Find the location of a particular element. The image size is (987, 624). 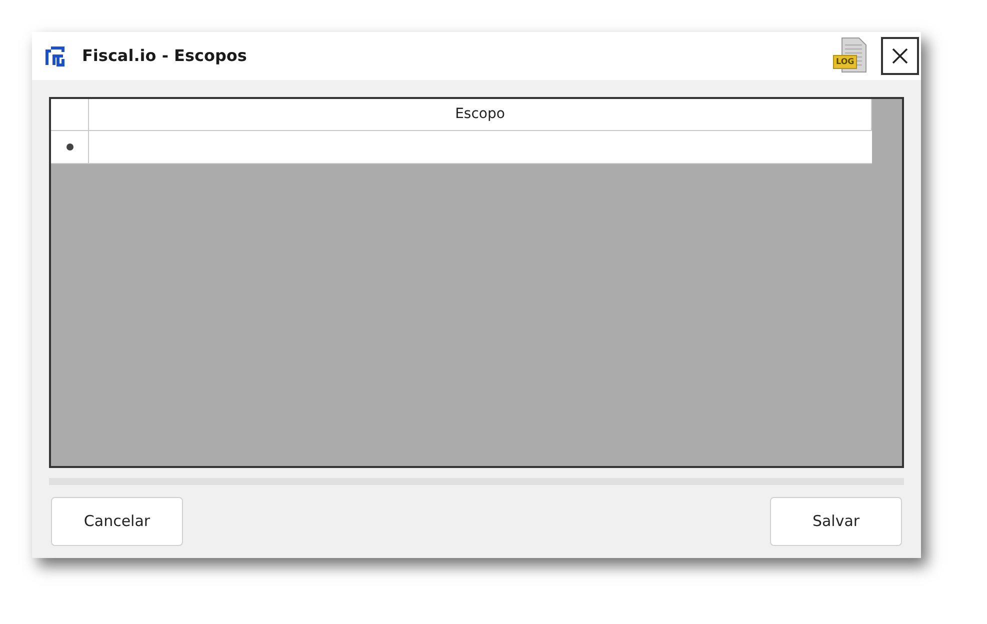

close-icon is located at coordinates (900, 56).